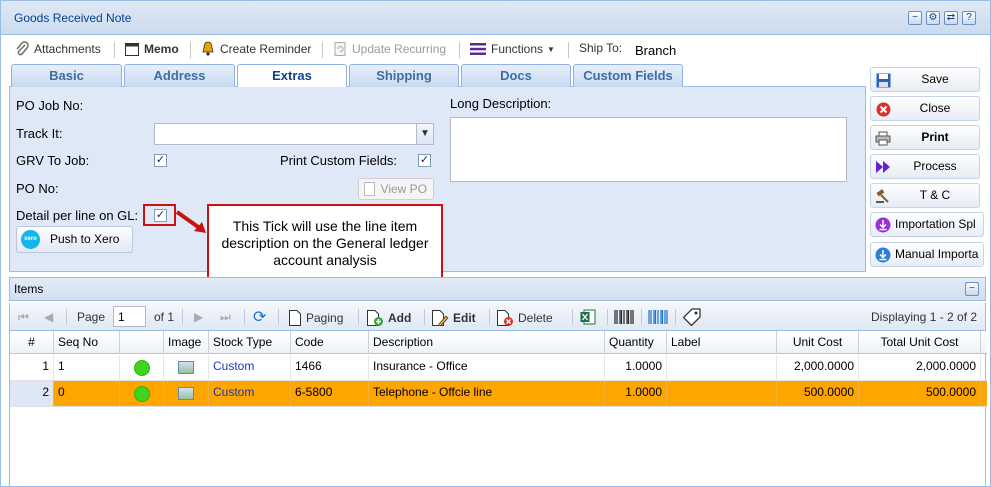  I want to click on column-header-stock-type: Stock Type, so click(250, 342).